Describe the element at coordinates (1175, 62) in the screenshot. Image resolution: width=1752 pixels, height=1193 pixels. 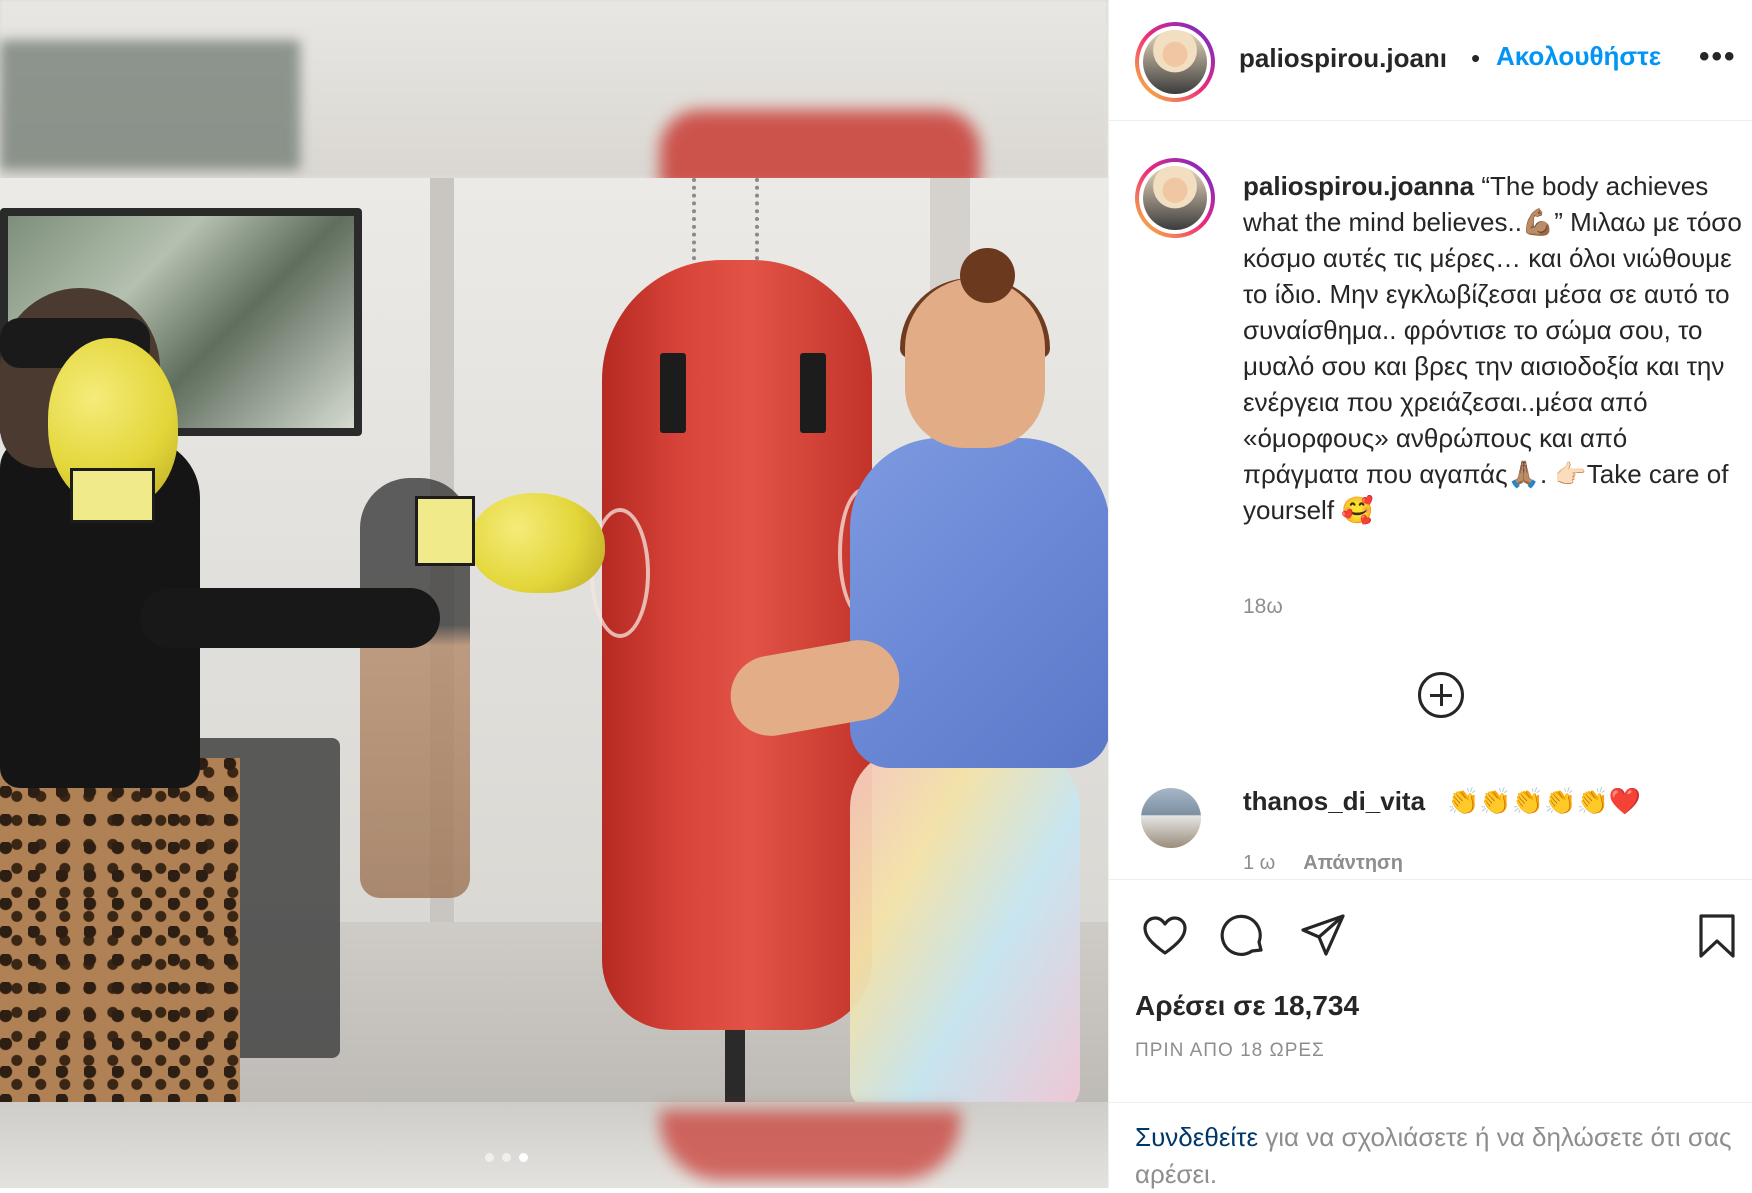
I see `author-avatar` at that location.